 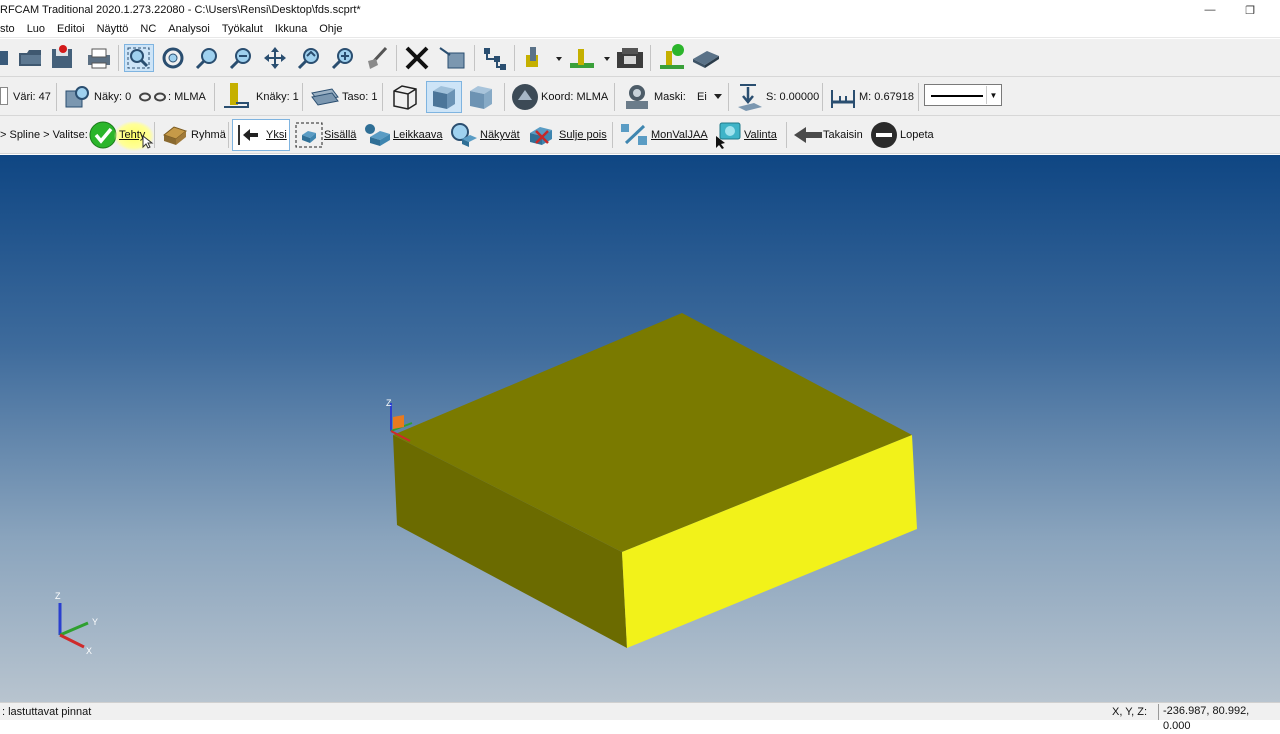 What do you see at coordinates (277, 97) in the screenshot?
I see `cview-label: Knäky: 1` at bounding box center [277, 97].